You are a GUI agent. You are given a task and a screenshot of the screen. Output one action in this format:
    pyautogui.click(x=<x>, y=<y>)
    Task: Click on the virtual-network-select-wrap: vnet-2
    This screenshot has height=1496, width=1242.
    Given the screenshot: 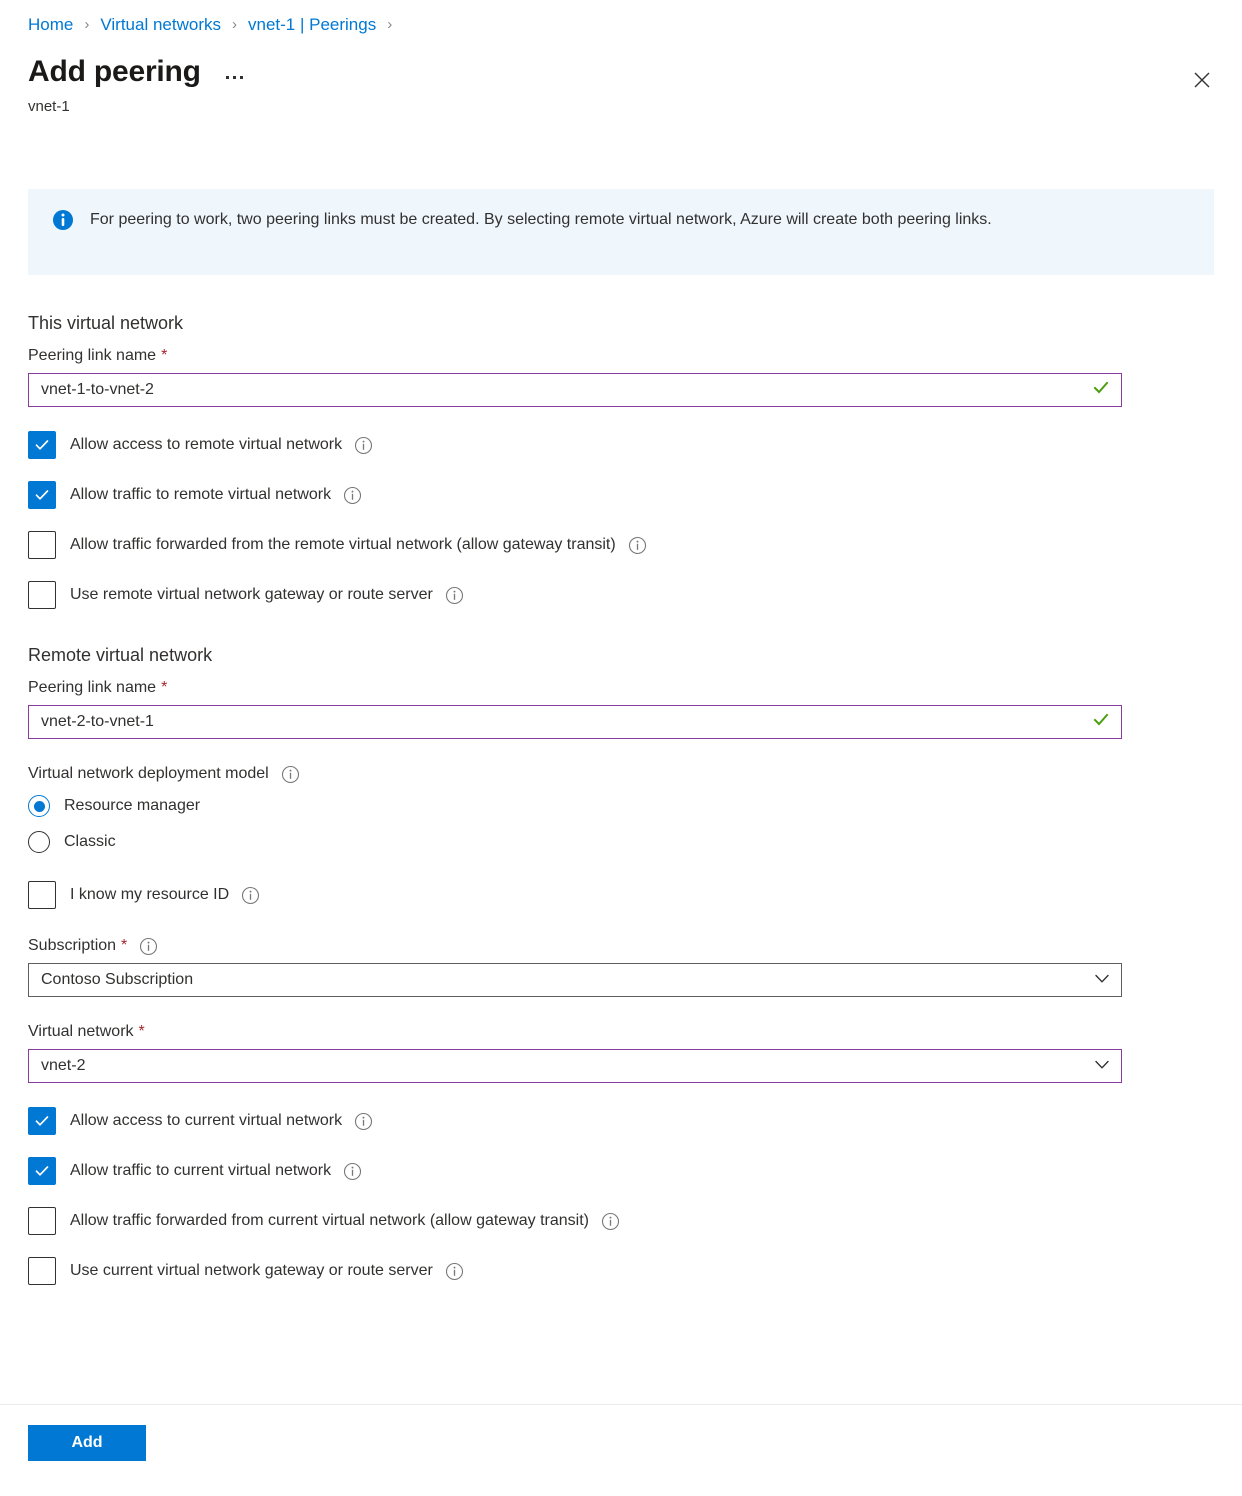 What is the action you would take?
    pyautogui.click(x=575, y=1066)
    